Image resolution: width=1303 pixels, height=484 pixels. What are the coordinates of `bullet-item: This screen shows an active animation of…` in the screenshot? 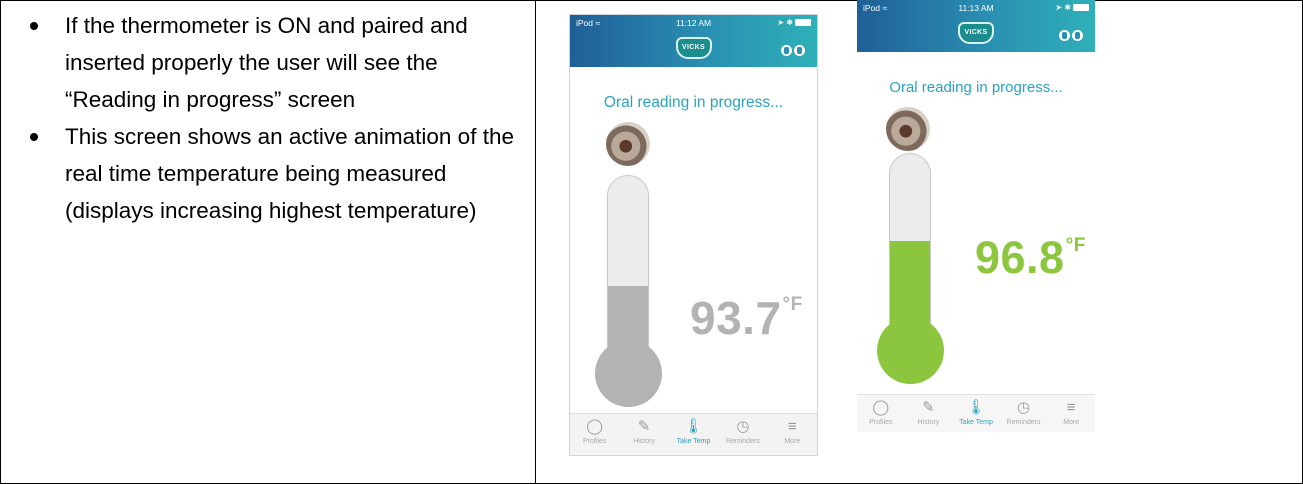 It's located at (277, 173).